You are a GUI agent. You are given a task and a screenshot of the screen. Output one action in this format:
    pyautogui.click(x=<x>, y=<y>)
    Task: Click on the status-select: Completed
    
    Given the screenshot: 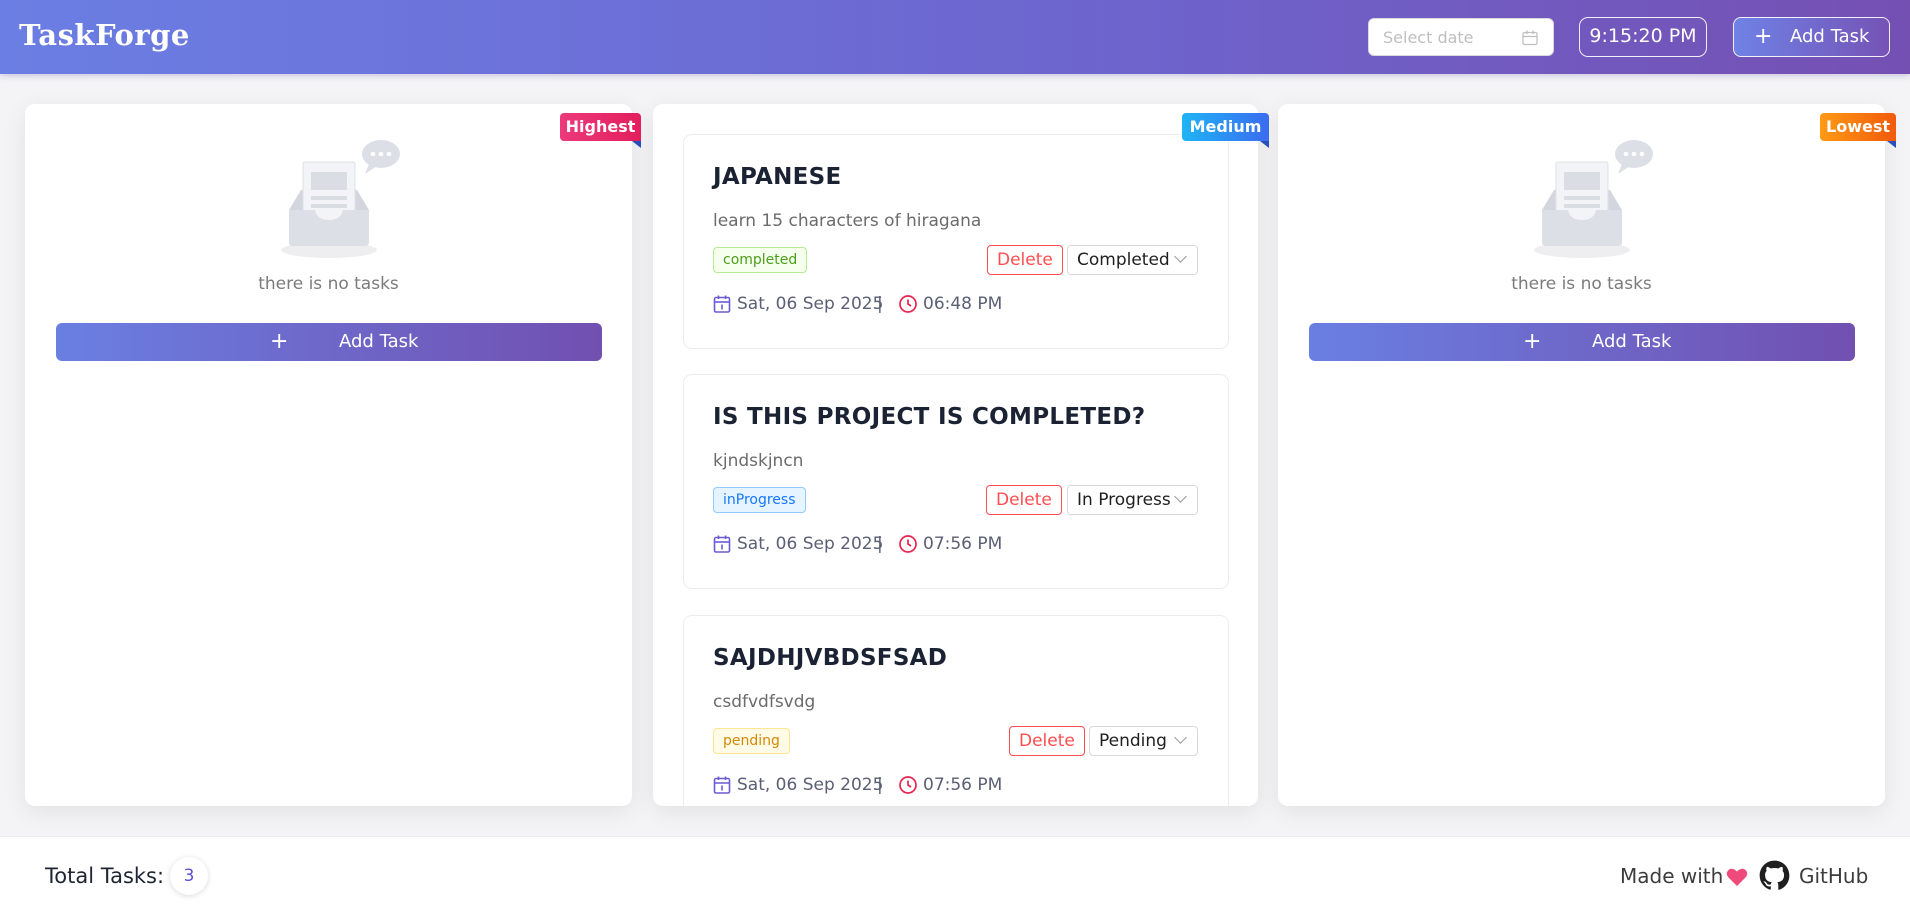 What is the action you would take?
    pyautogui.click(x=1132, y=260)
    